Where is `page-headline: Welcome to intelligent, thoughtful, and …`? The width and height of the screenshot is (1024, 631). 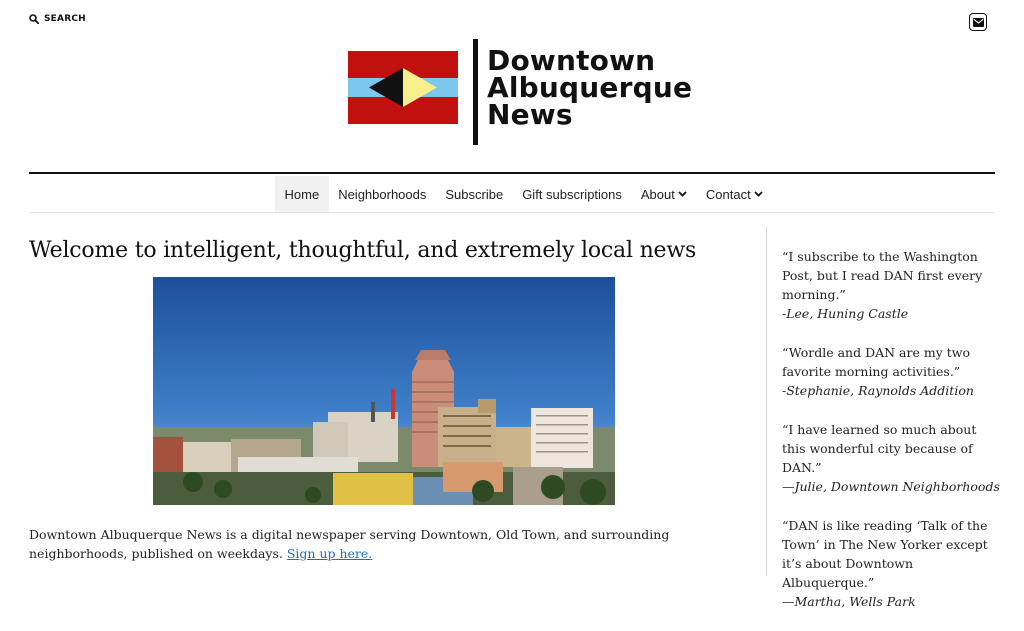
page-headline: Welcome to intelligent, thoughtful, and … is located at coordinates (363, 250).